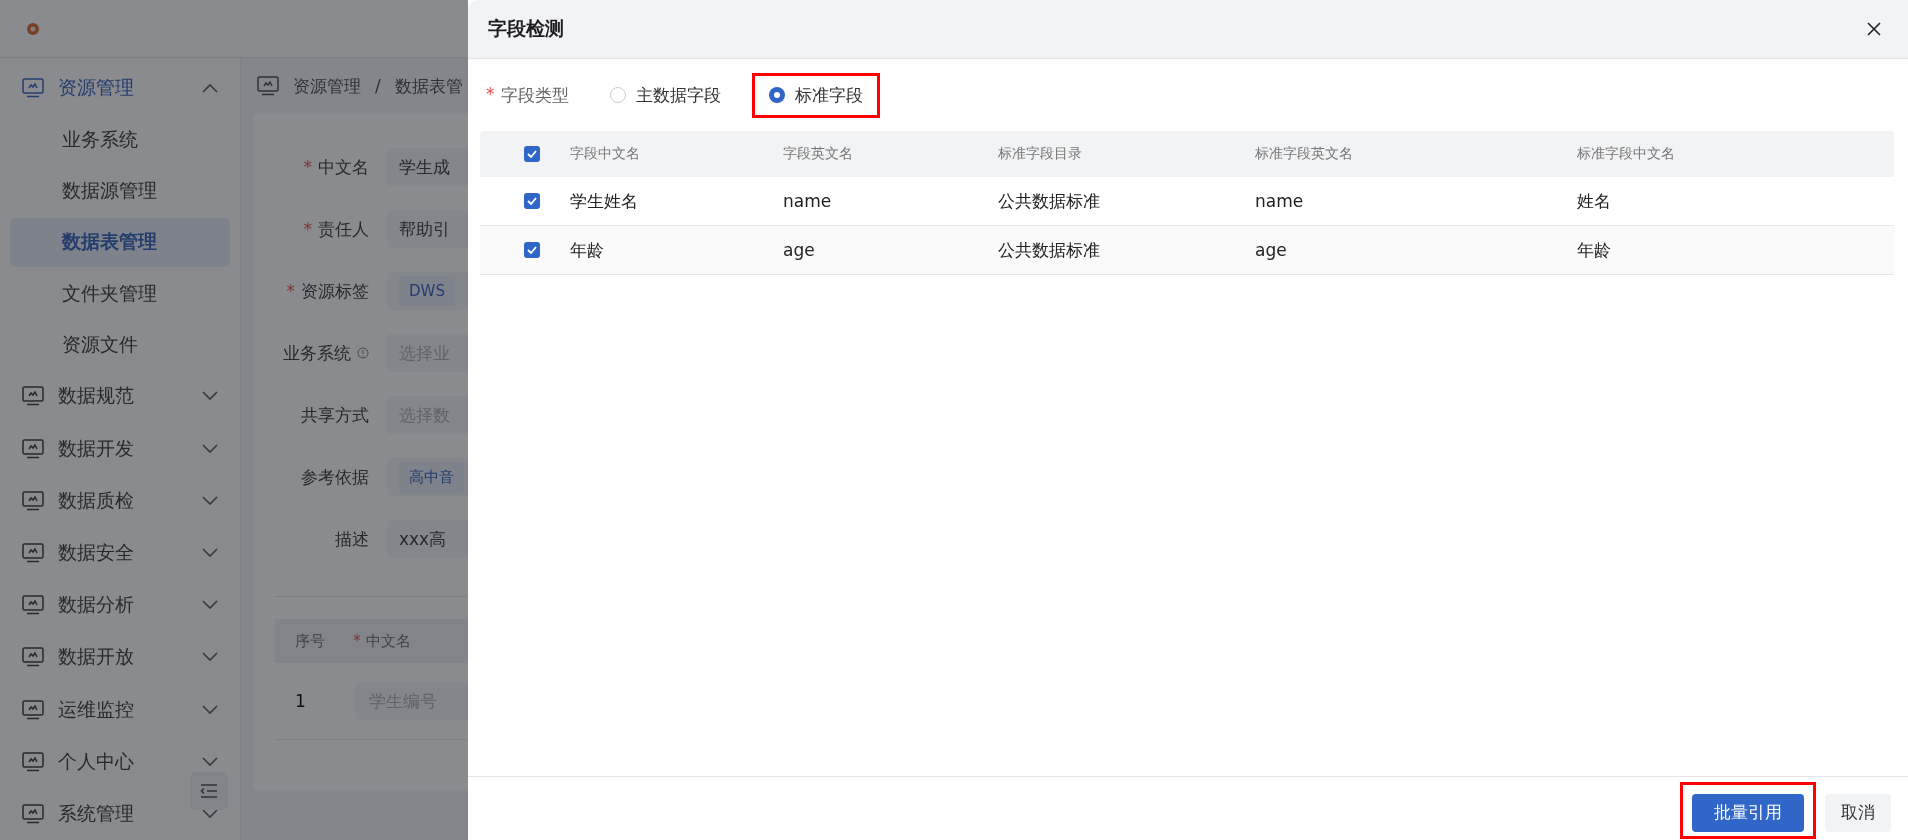 This screenshot has width=1908, height=840. Describe the element at coordinates (818, 154) in the screenshot. I see `column-header: 字段英文名` at that location.